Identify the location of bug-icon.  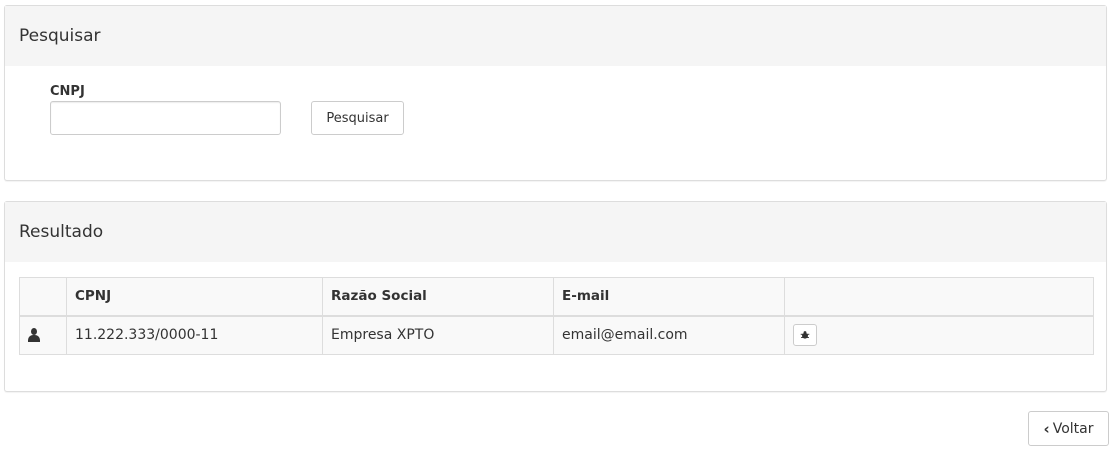
(805, 335).